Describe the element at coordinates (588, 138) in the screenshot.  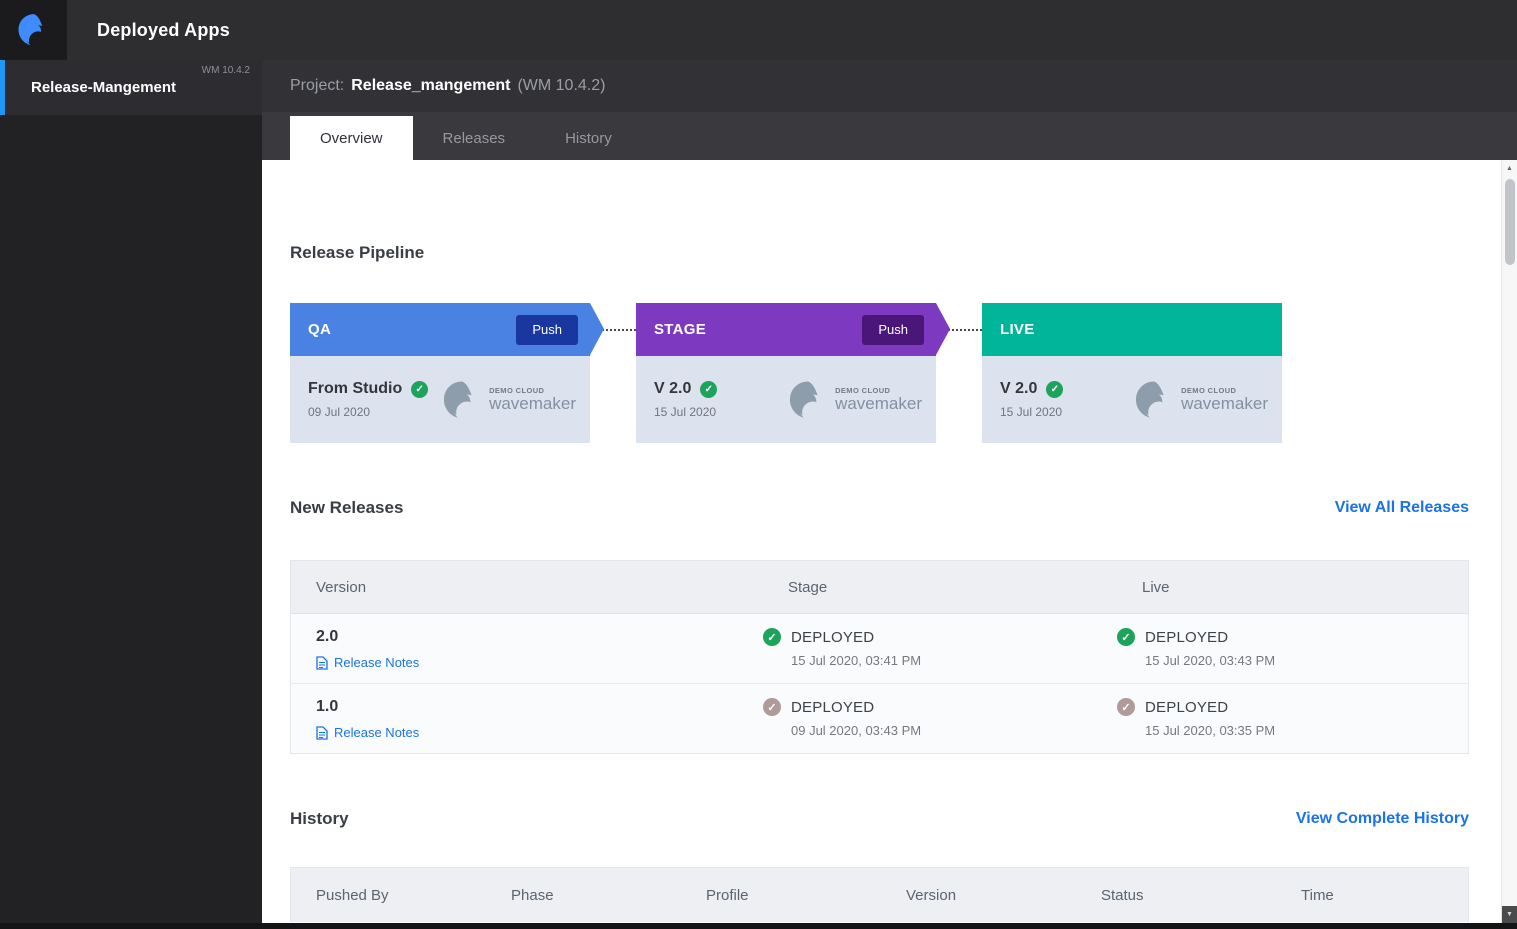
I see `tab-history: History` at that location.